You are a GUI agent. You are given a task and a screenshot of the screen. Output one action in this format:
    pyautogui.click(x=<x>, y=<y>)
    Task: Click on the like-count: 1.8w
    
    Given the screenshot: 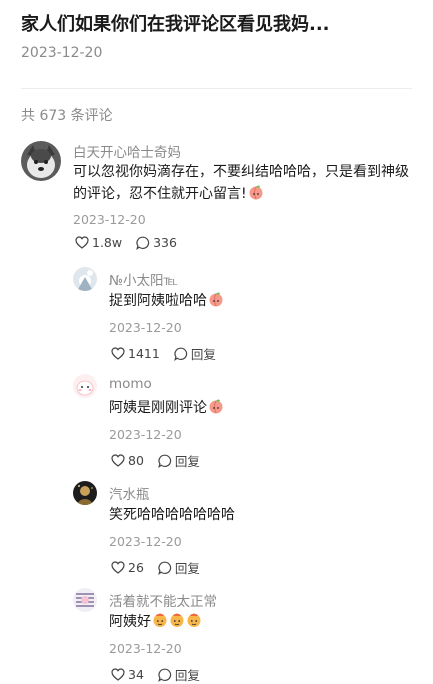 What is the action you would take?
    pyautogui.click(x=107, y=242)
    